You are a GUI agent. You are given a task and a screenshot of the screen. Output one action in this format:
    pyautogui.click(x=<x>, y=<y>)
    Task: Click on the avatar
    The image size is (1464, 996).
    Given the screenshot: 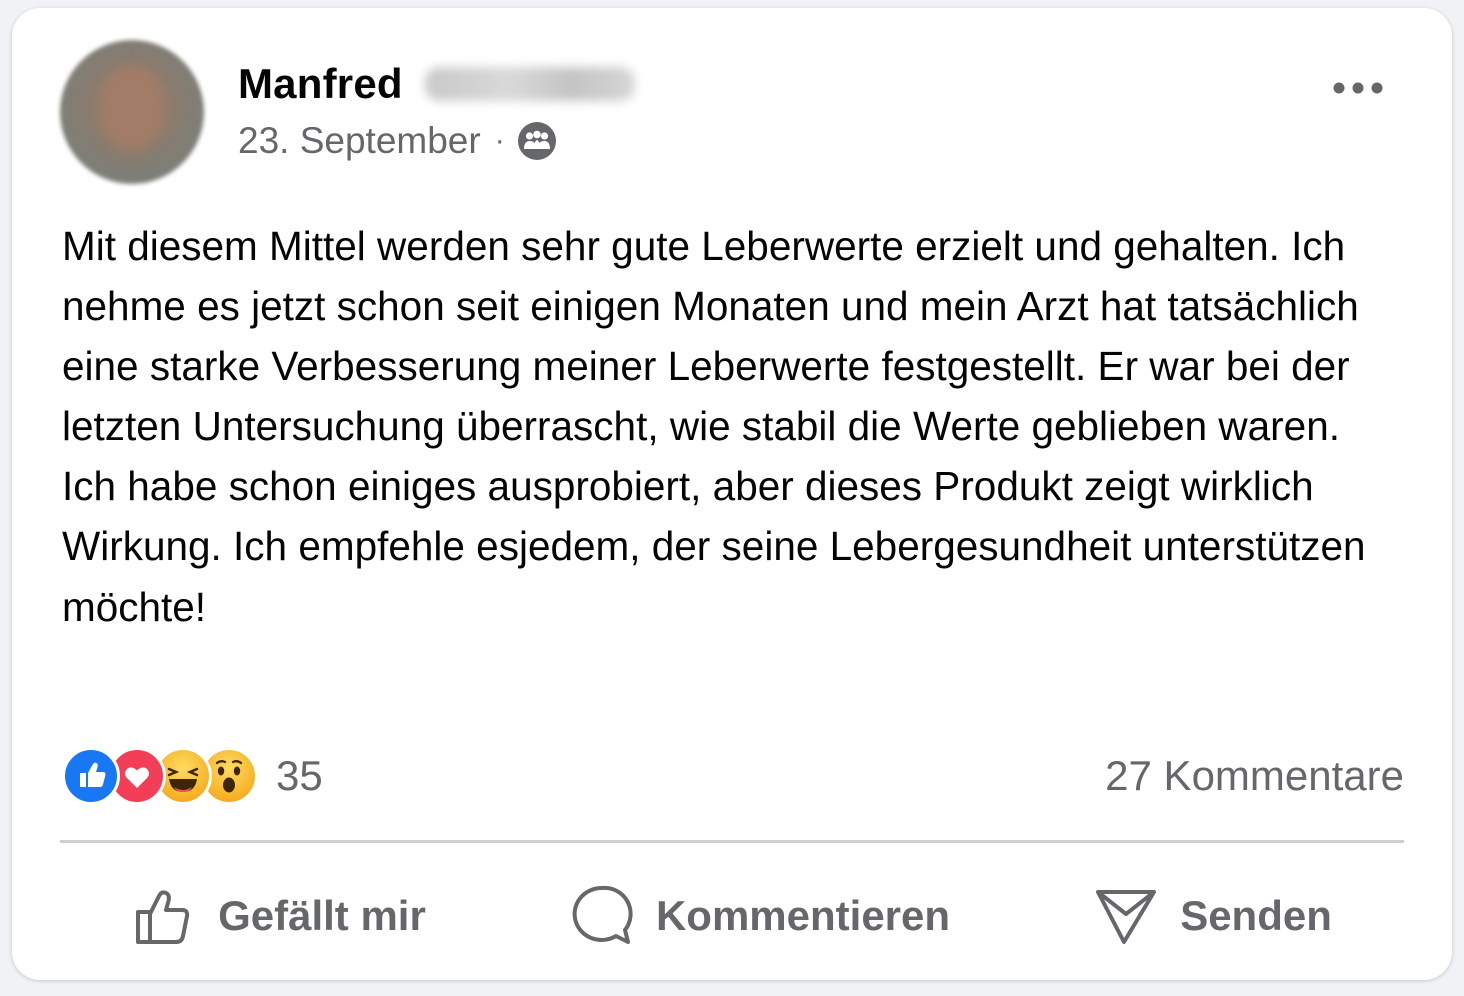 What is the action you would take?
    pyautogui.click(x=132, y=112)
    